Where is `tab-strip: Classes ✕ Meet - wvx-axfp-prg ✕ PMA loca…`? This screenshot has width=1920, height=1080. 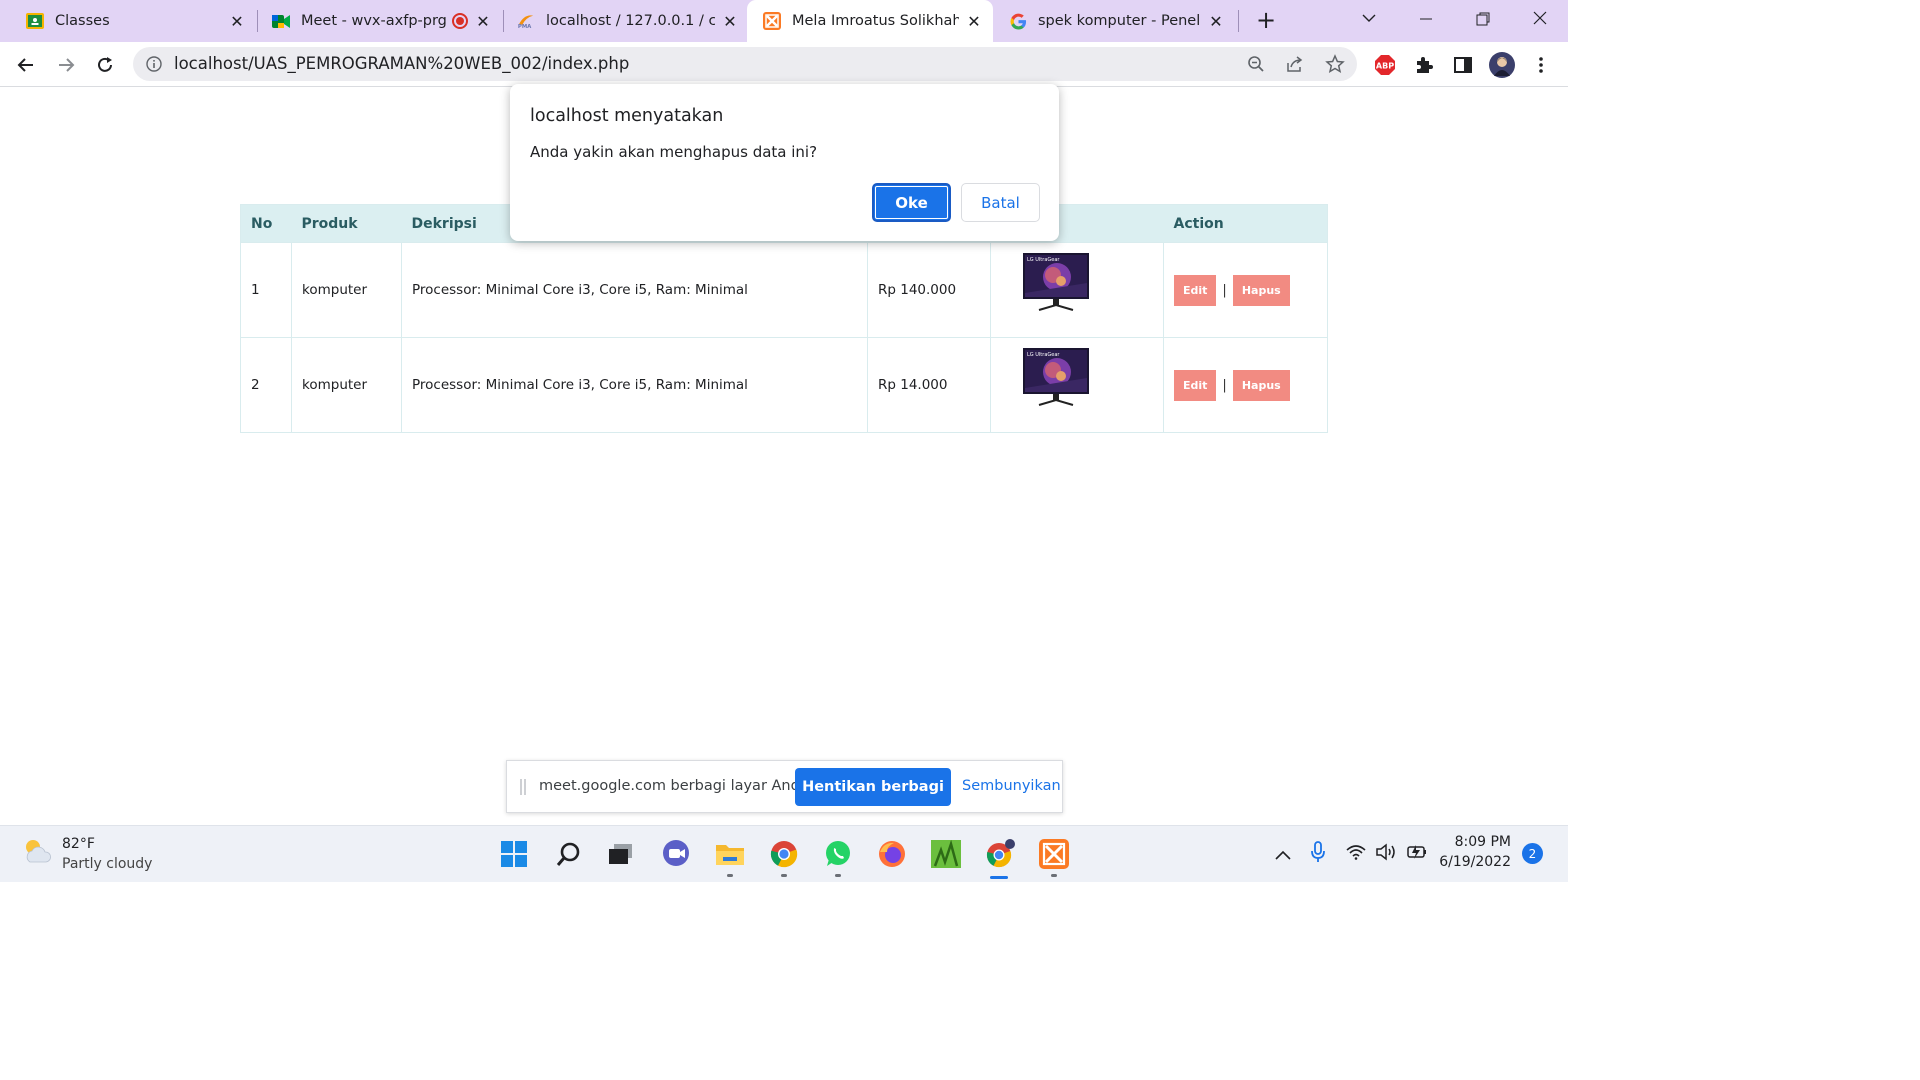
tab-strip: Classes ✕ Meet - wvx-axfp-prg ✕ PMA loca… is located at coordinates (784, 21).